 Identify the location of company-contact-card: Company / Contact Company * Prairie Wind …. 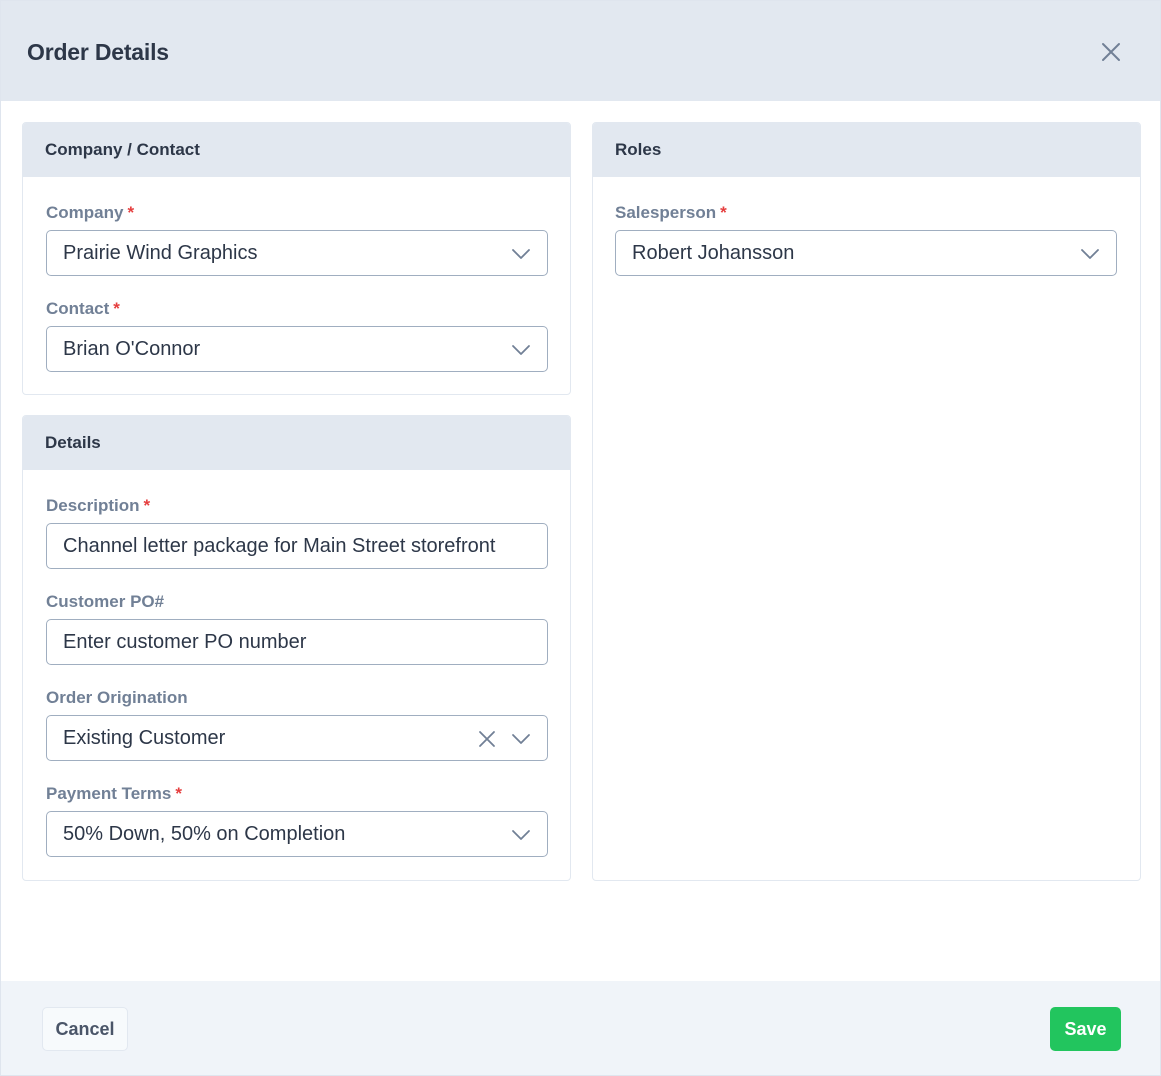
(296, 258).